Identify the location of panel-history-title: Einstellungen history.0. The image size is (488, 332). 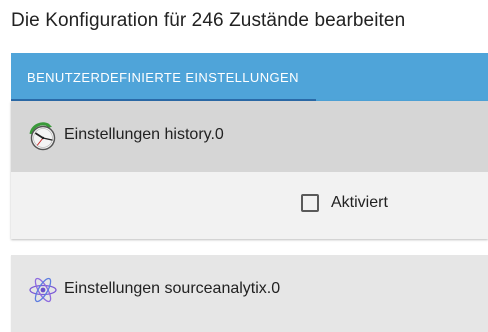
(144, 134).